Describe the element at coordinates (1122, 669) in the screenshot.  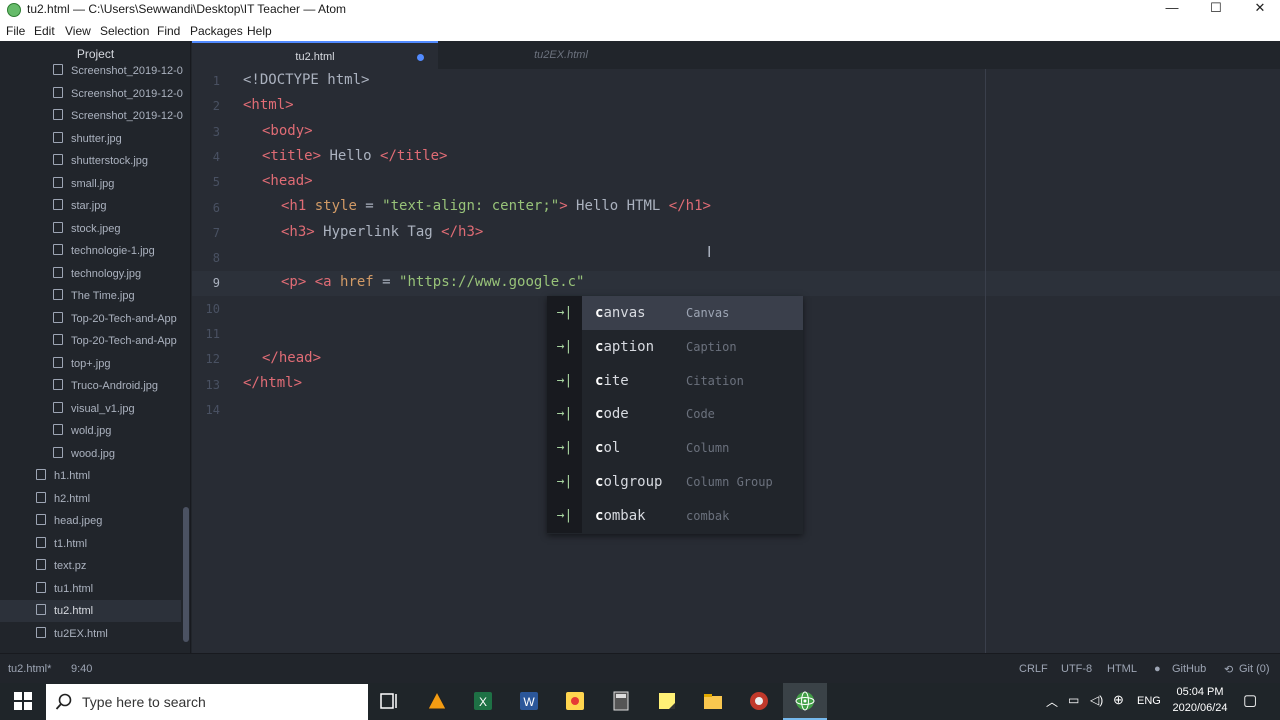
I see `status-grammar: HTML` at that location.